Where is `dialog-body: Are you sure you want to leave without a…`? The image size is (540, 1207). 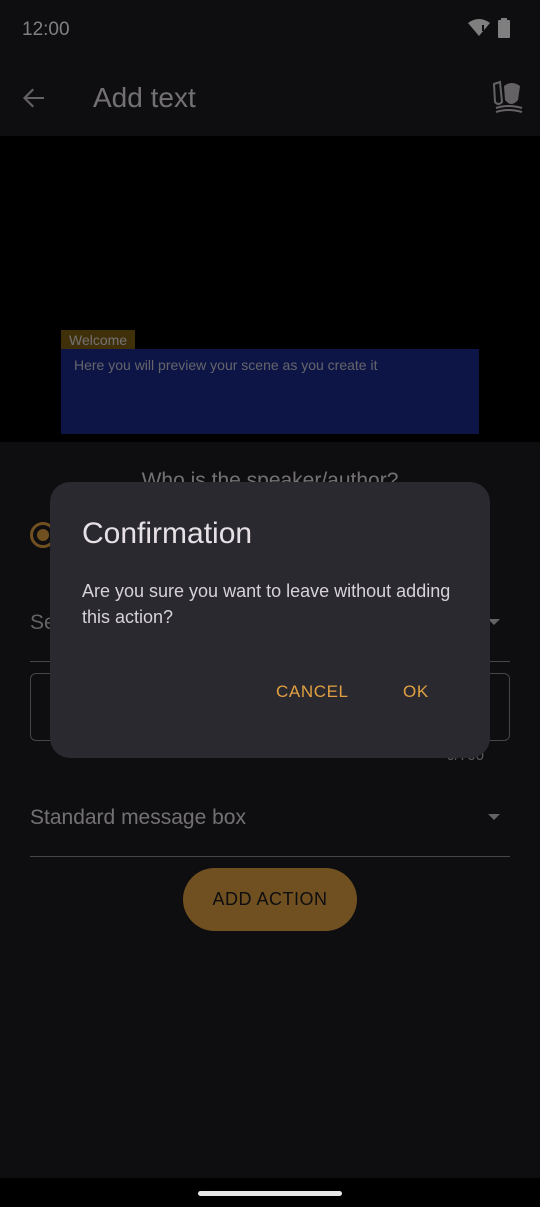
dialog-body: Are you sure you want to leave without a… is located at coordinates (266, 604).